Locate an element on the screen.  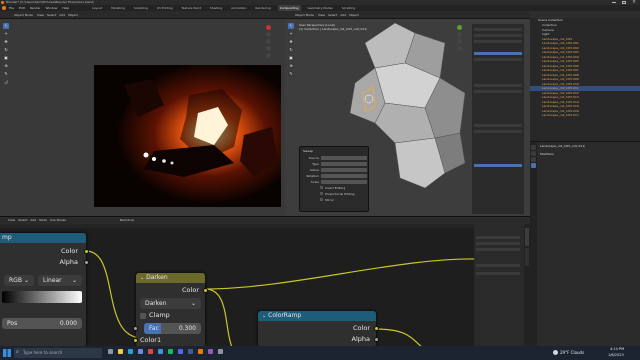
center-select-tool-icon: ↖ is located at coordinates (291, 26).